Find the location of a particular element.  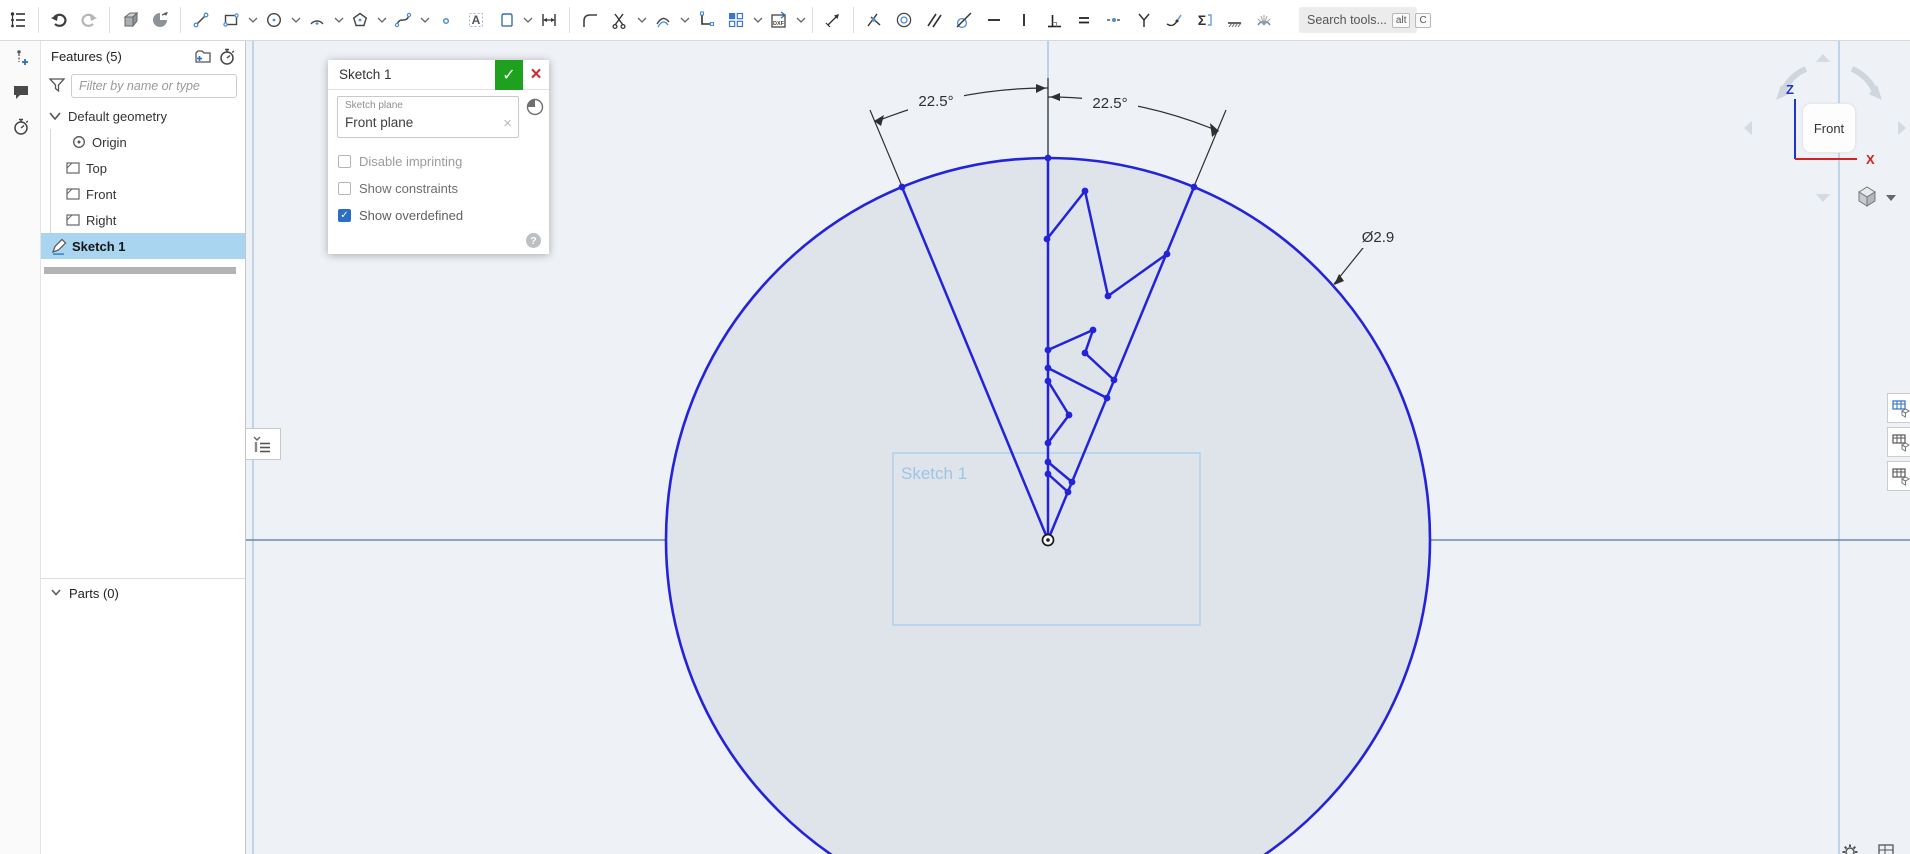

tool-concentric-button is located at coordinates (904, 20).